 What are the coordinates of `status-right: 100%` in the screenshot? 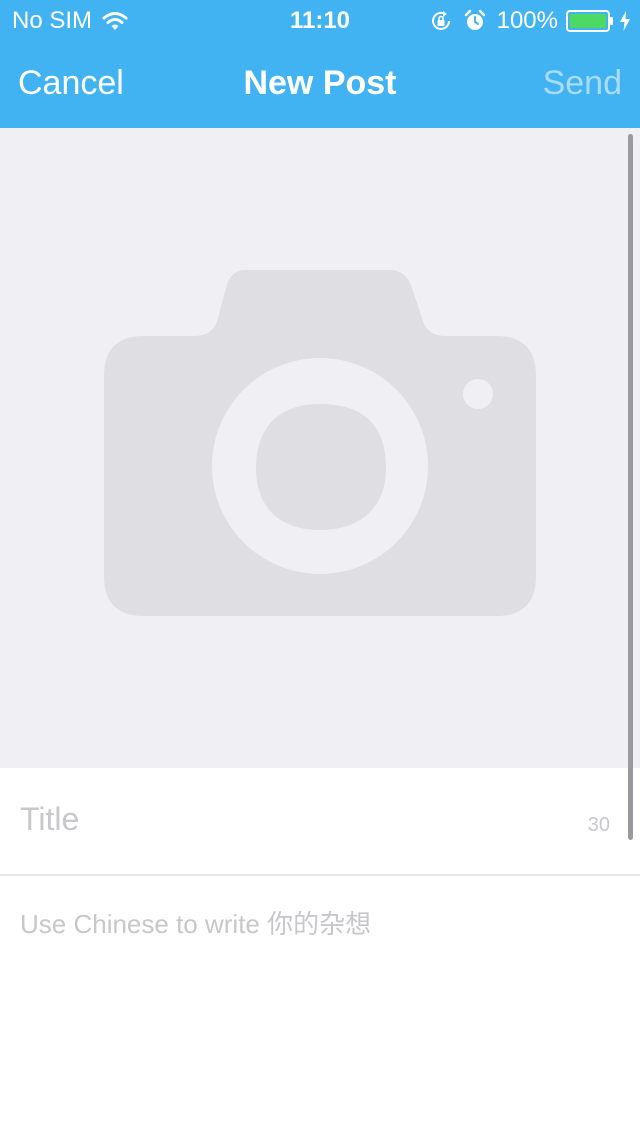 It's located at (529, 21).